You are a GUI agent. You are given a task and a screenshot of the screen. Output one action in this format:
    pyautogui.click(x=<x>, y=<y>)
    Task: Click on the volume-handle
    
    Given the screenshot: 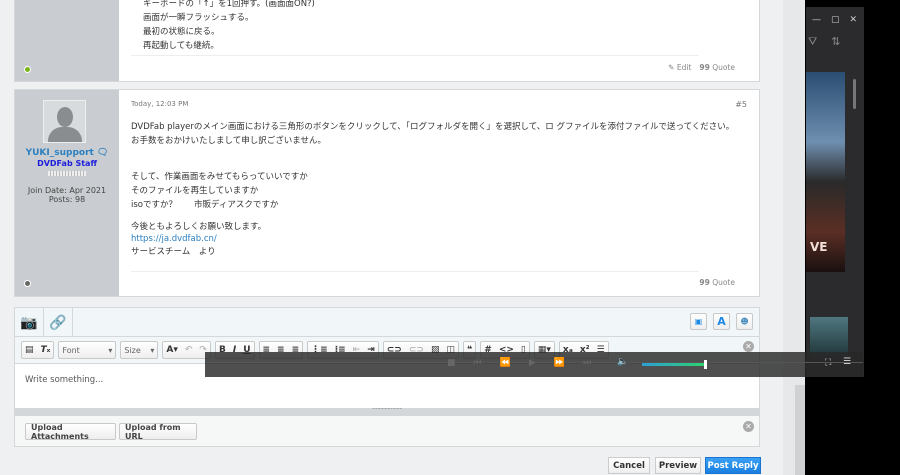 What is the action you would take?
    pyautogui.click(x=705, y=364)
    